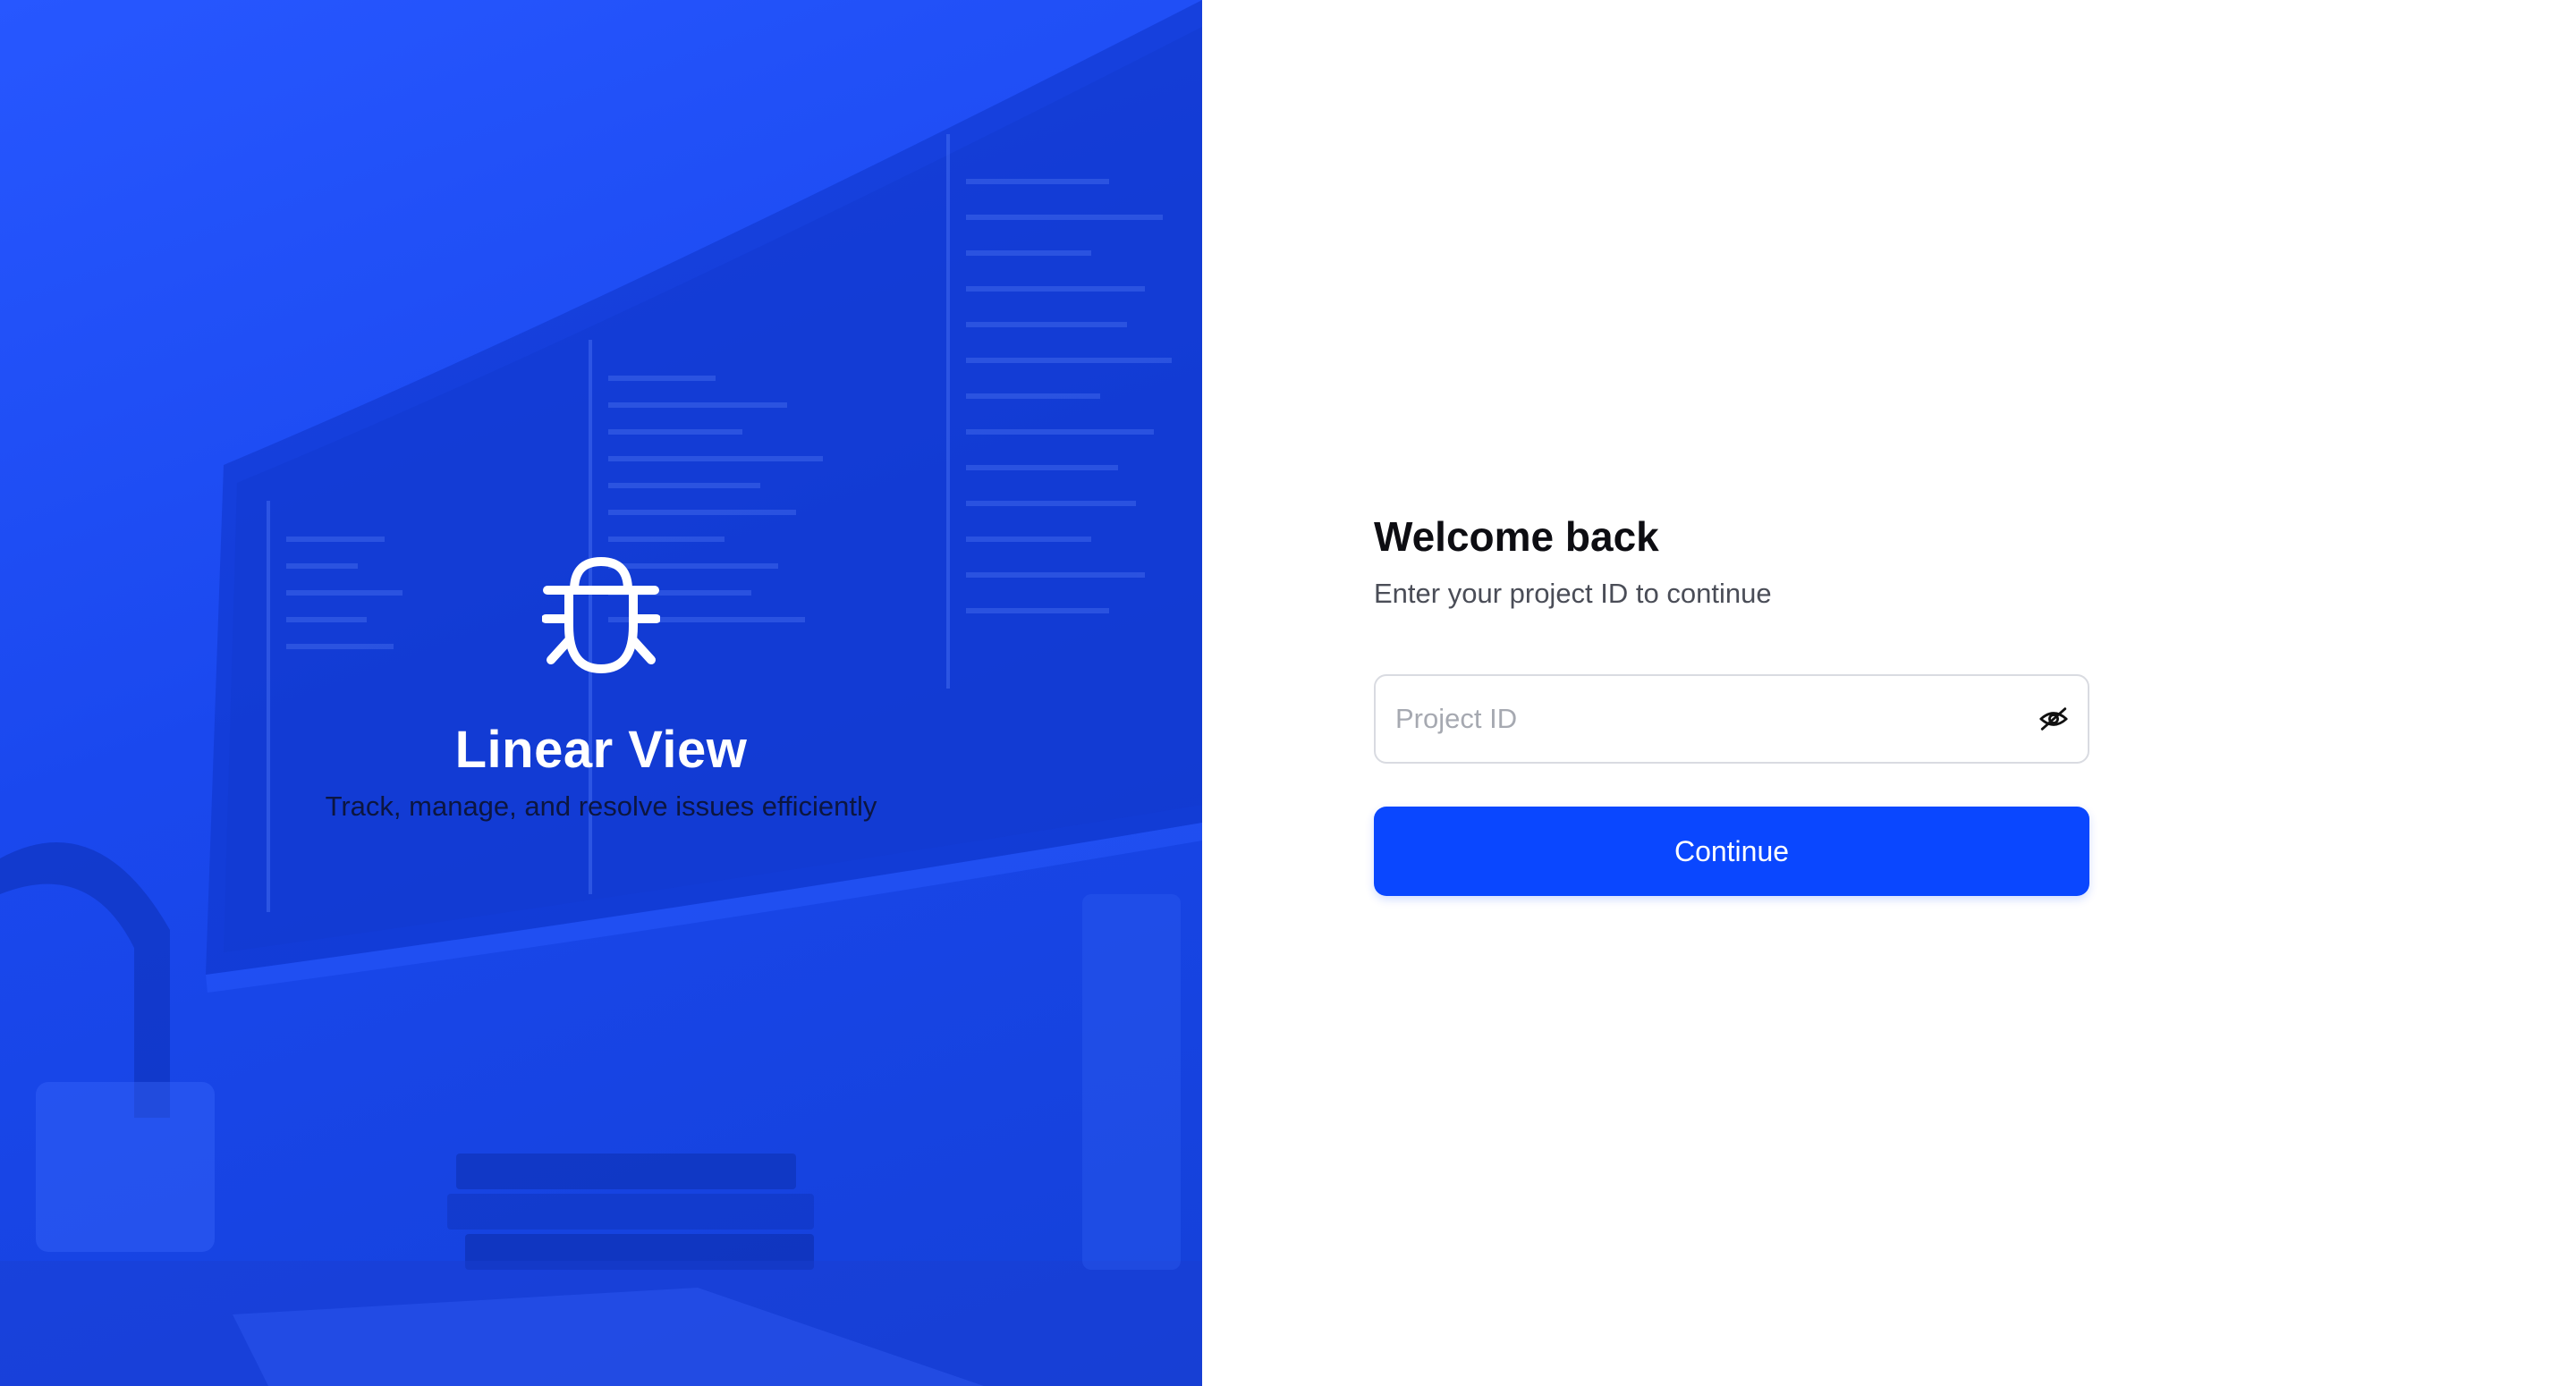 This screenshot has width=2576, height=1386. What do you see at coordinates (1731, 851) in the screenshot?
I see `continue-button: Continue` at bounding box center [1731, 851].